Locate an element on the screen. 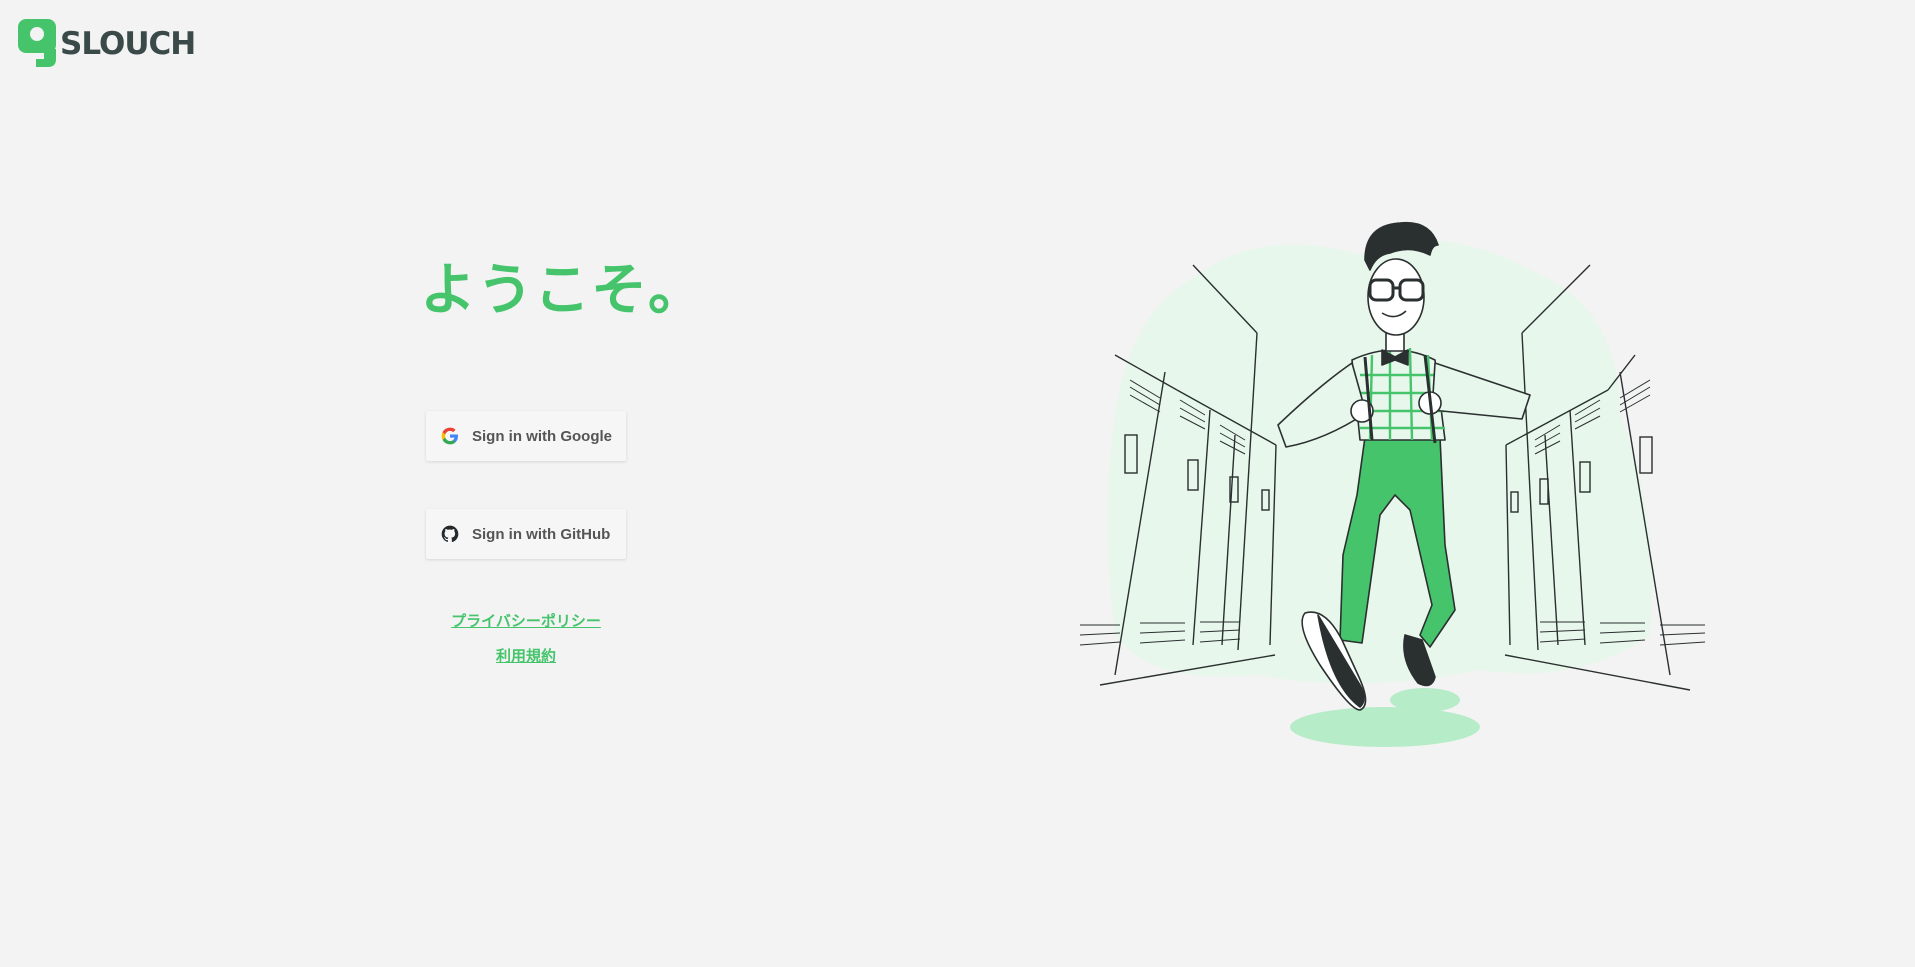 This screenshot has height=967, width=1915. terms-of-use-link: 利用規約 is located at coordinates (526, 655).